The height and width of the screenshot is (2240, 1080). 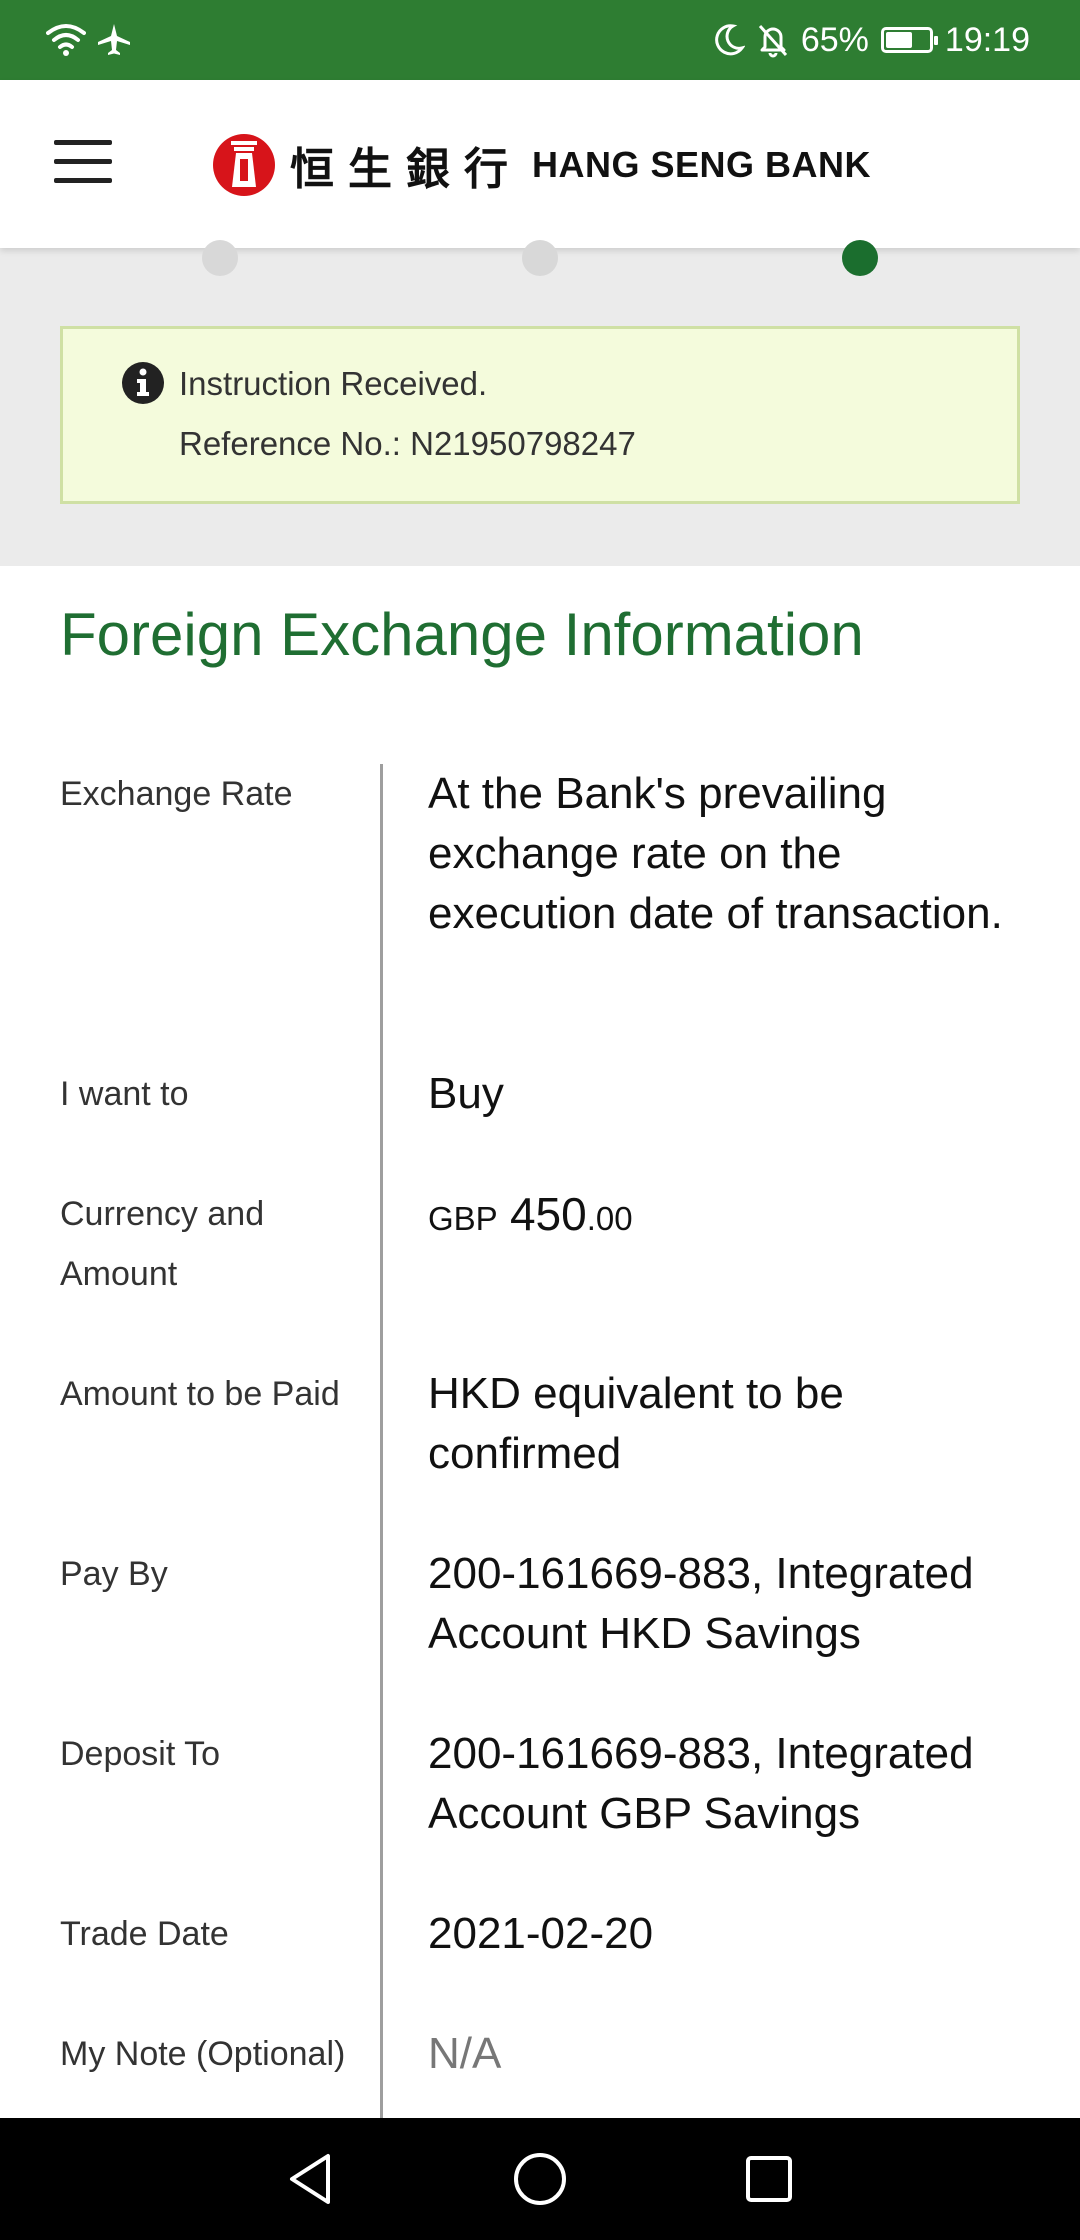 I want to click on logo-chinese-name: 恒生銀行, so click(x=406, y=169).